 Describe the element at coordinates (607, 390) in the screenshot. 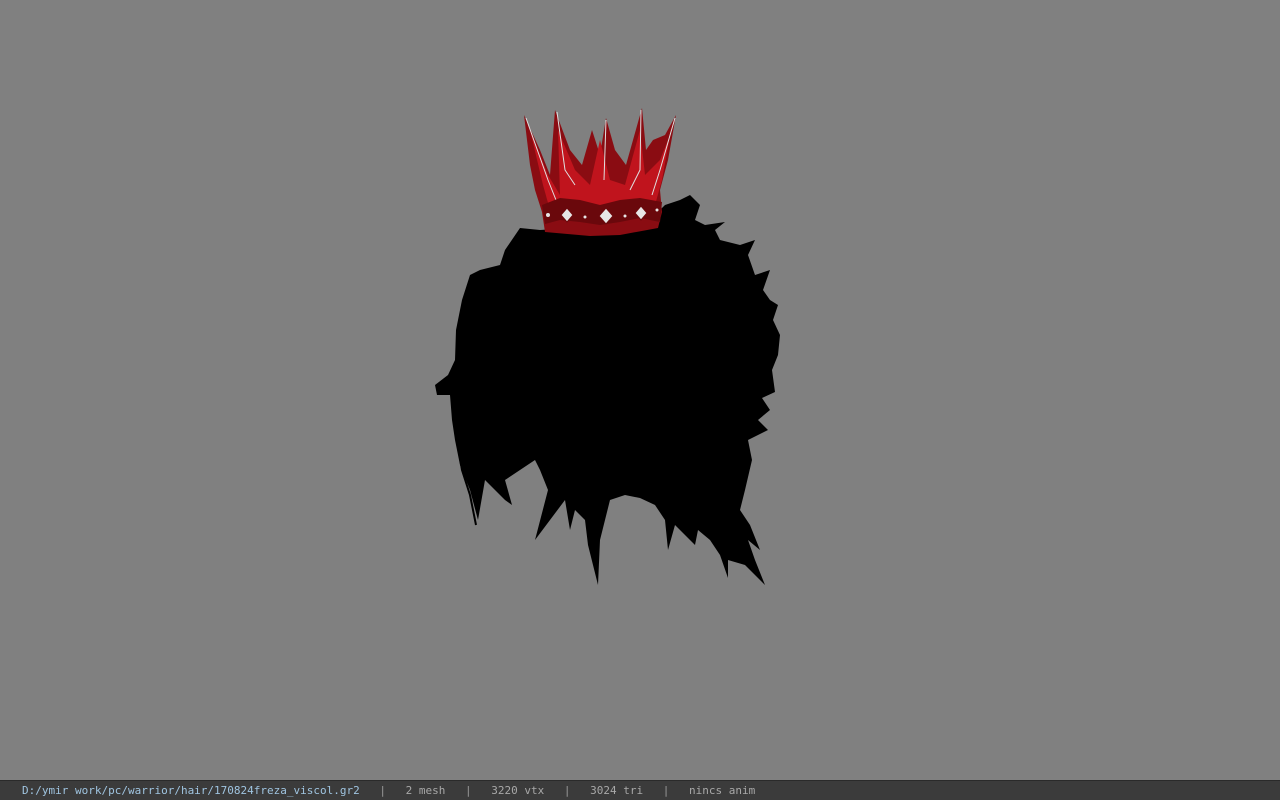

I see `hair-mesh` at that location.